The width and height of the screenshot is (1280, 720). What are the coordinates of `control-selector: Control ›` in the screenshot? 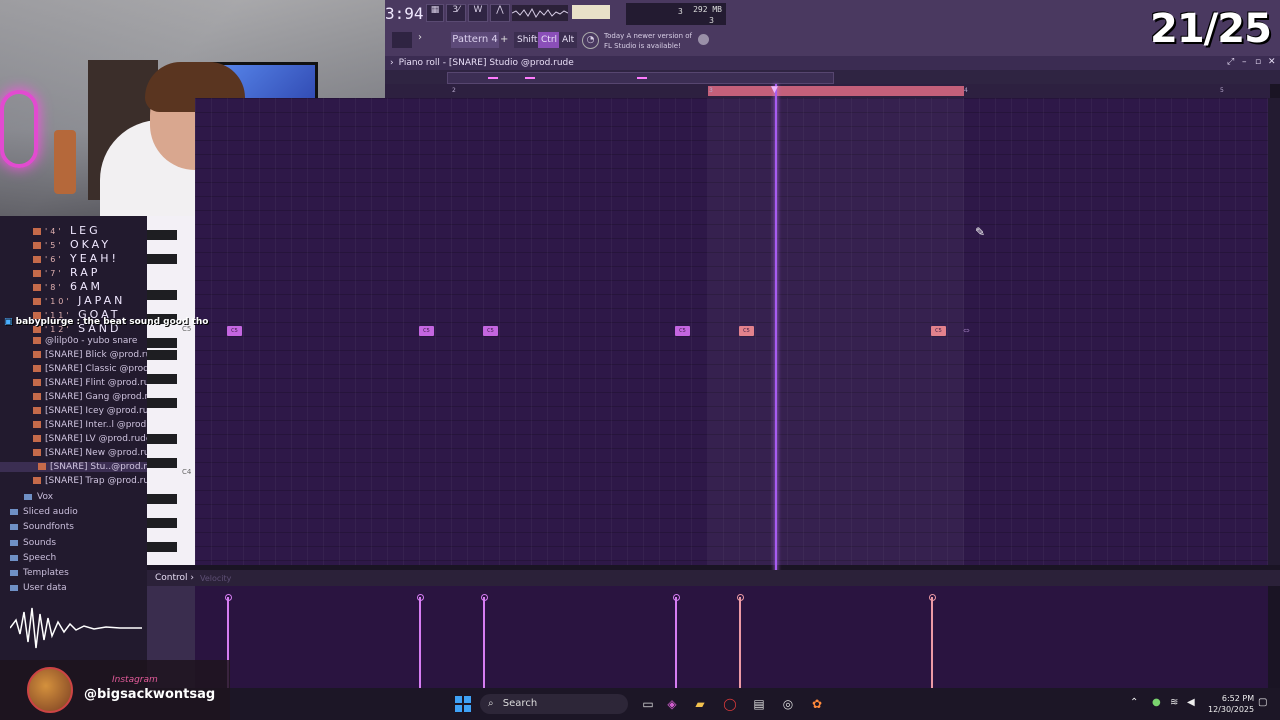 It's located at (174, 578).